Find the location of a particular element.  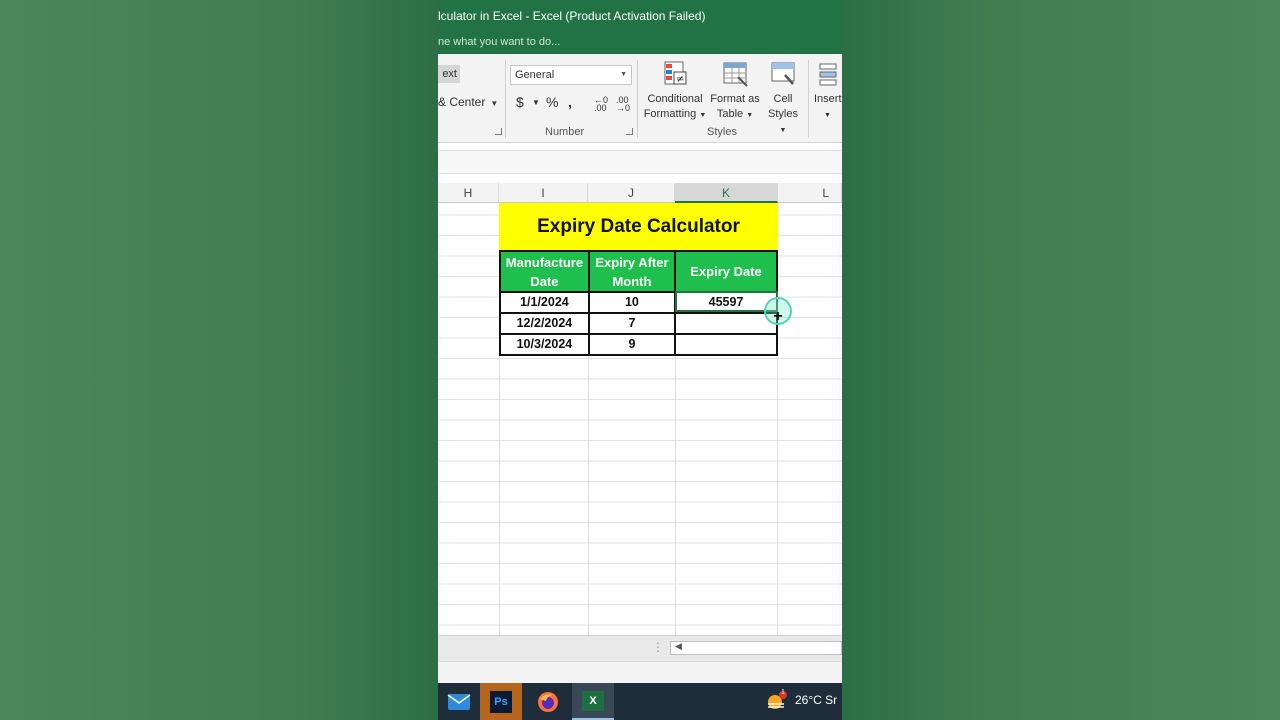

percent-button: % is located at coordinates (552, 102).